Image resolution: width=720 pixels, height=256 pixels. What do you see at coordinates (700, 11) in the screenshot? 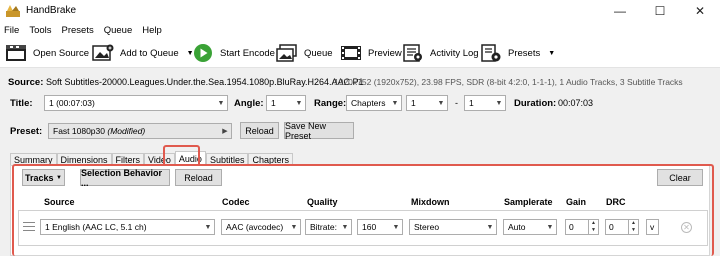
I see `close-icon: ✕` at bounding box center [700, 11].